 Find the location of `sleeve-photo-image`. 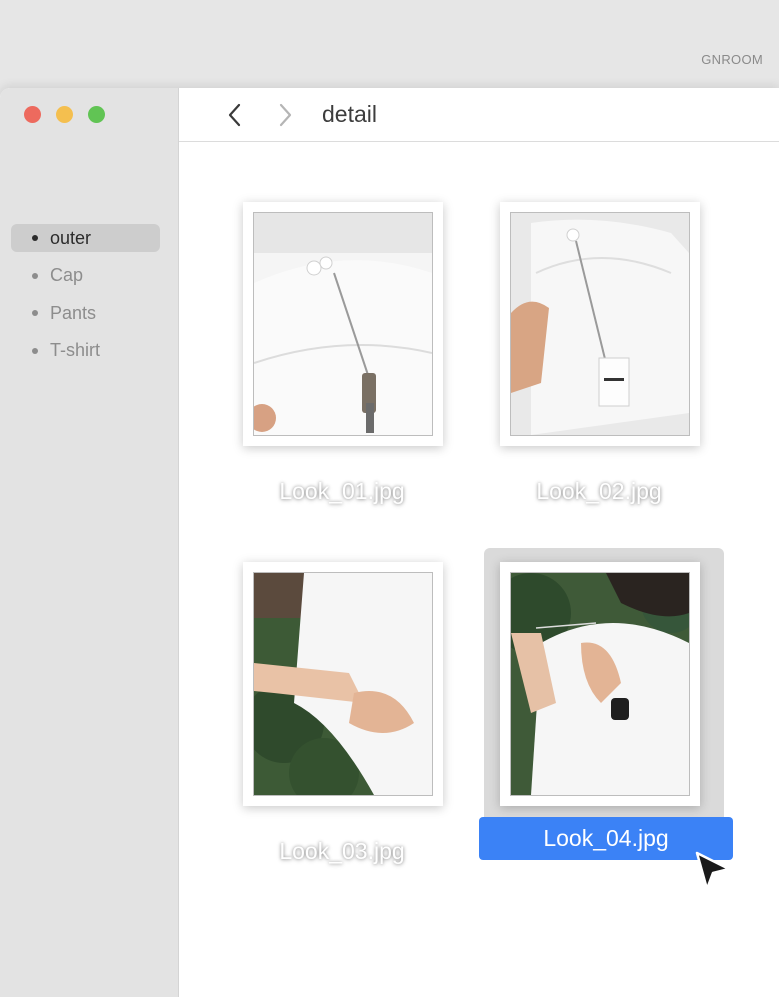

sleeve-photo-image is located at coordinates (343, 684).